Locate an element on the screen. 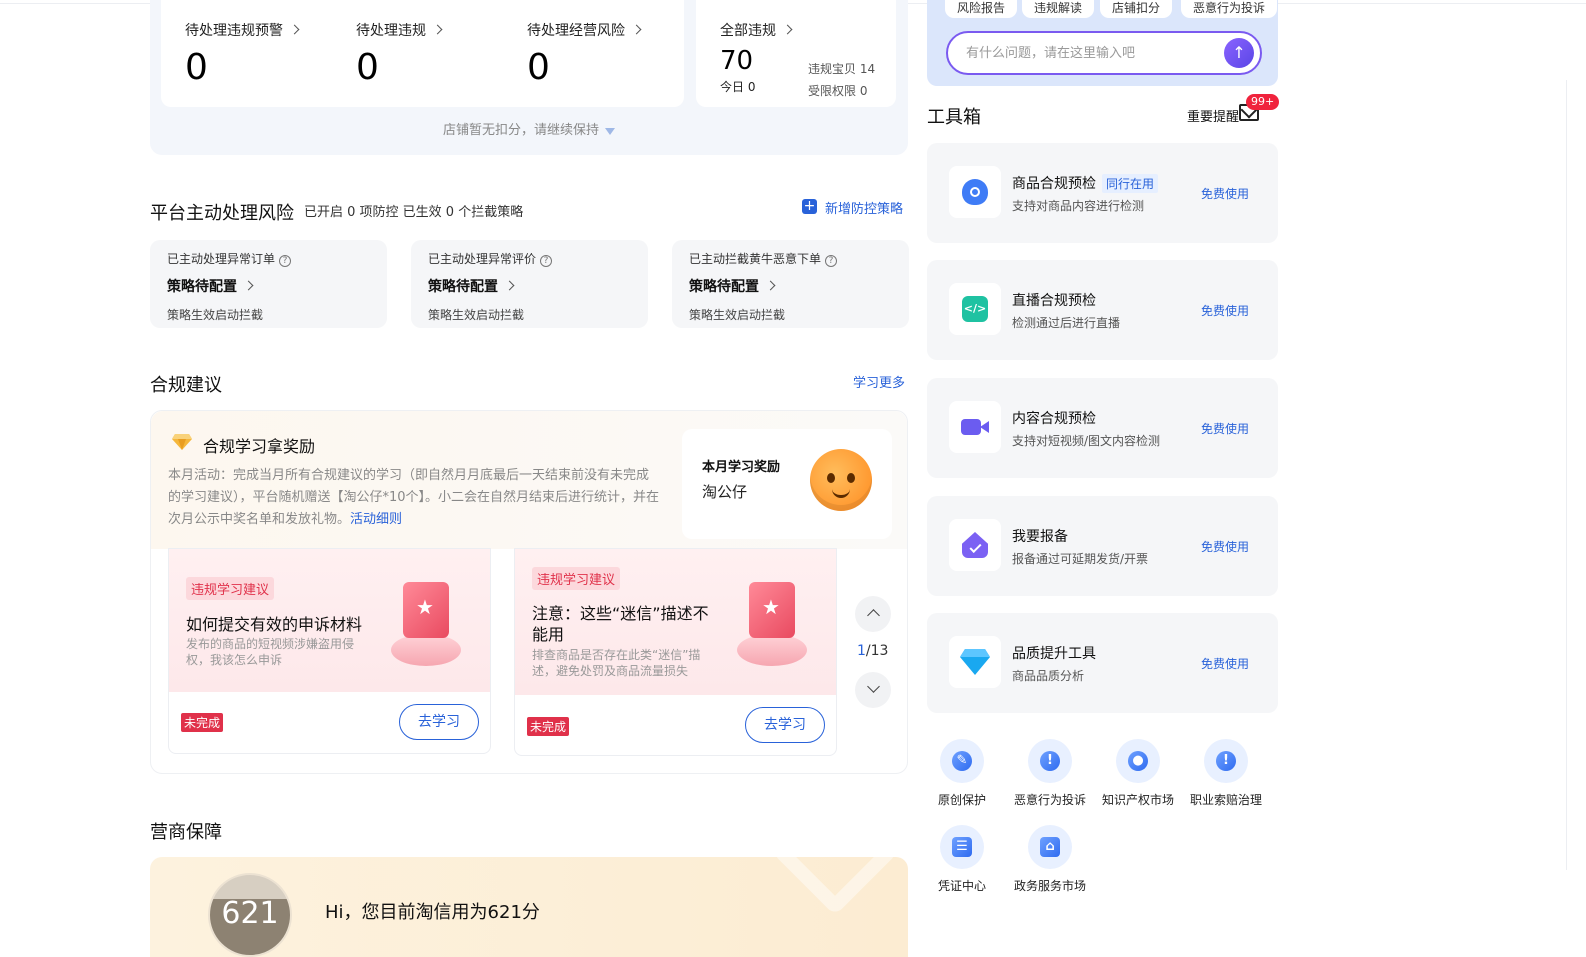 This screenshot has height=957, width=1586. quick-link-label: 职业索赔治理 is located at coordinates (1226, 799).